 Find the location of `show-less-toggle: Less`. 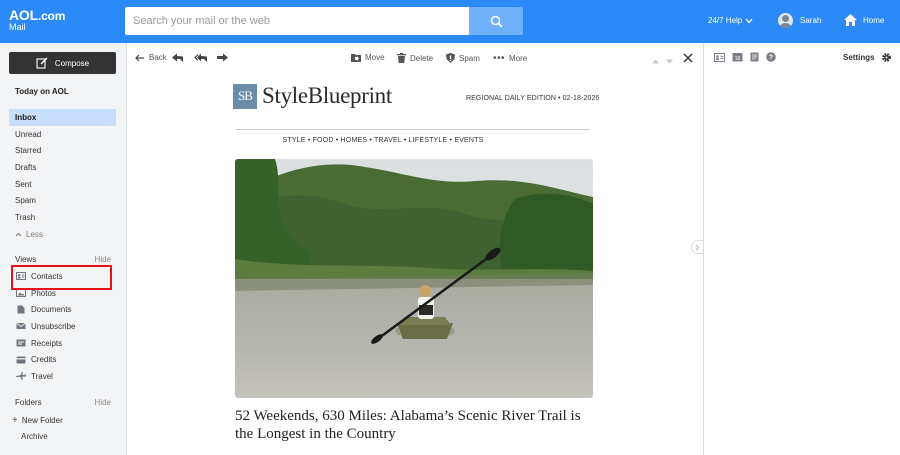

show-less-toggle: Less is located at coordinates (62, 234).